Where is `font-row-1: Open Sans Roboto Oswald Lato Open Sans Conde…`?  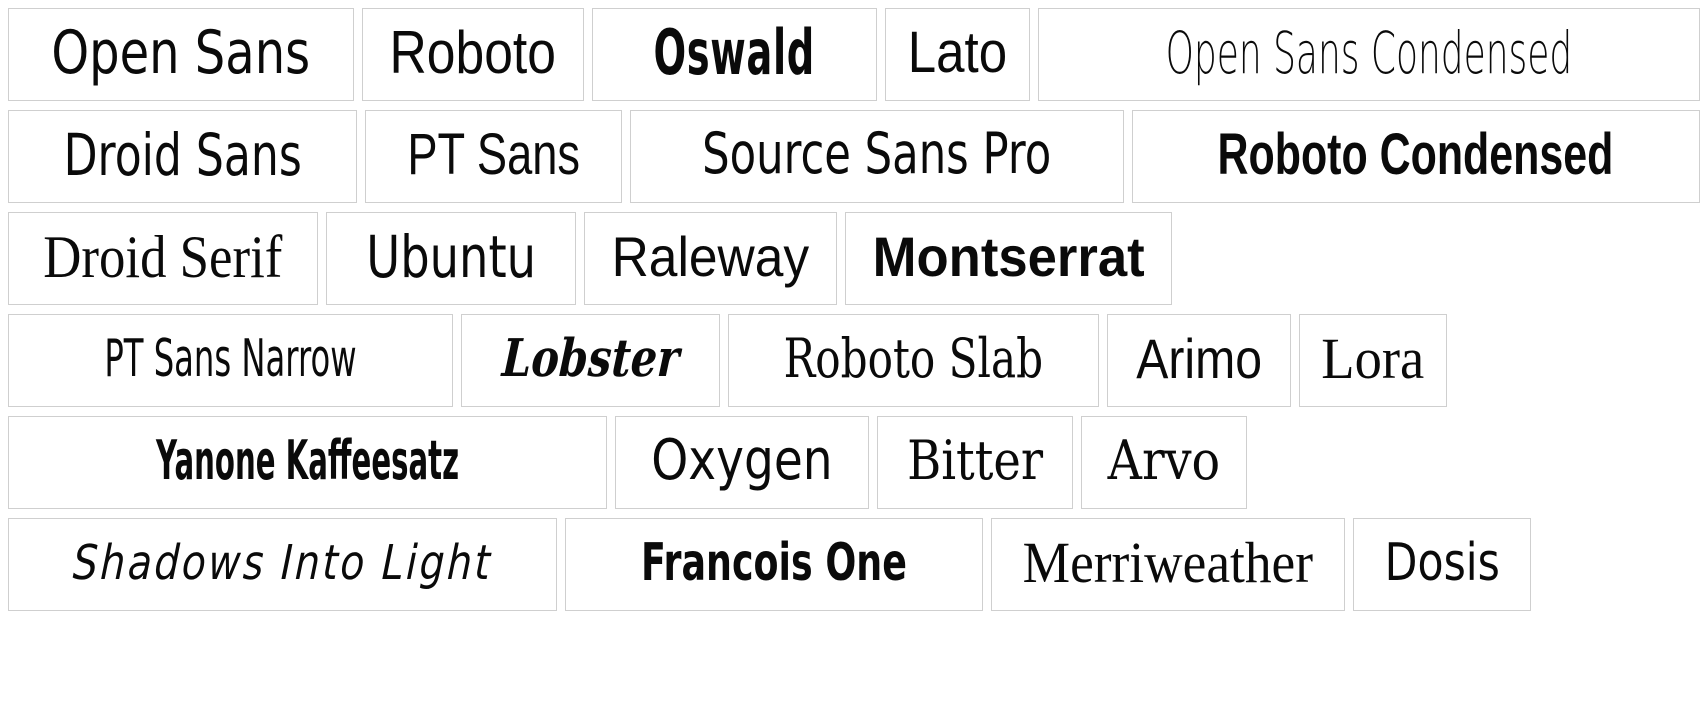 font-row-1: Open Sans Roboto Oswald Lato Open Sans Conde… is located at coordinates (858, 54).